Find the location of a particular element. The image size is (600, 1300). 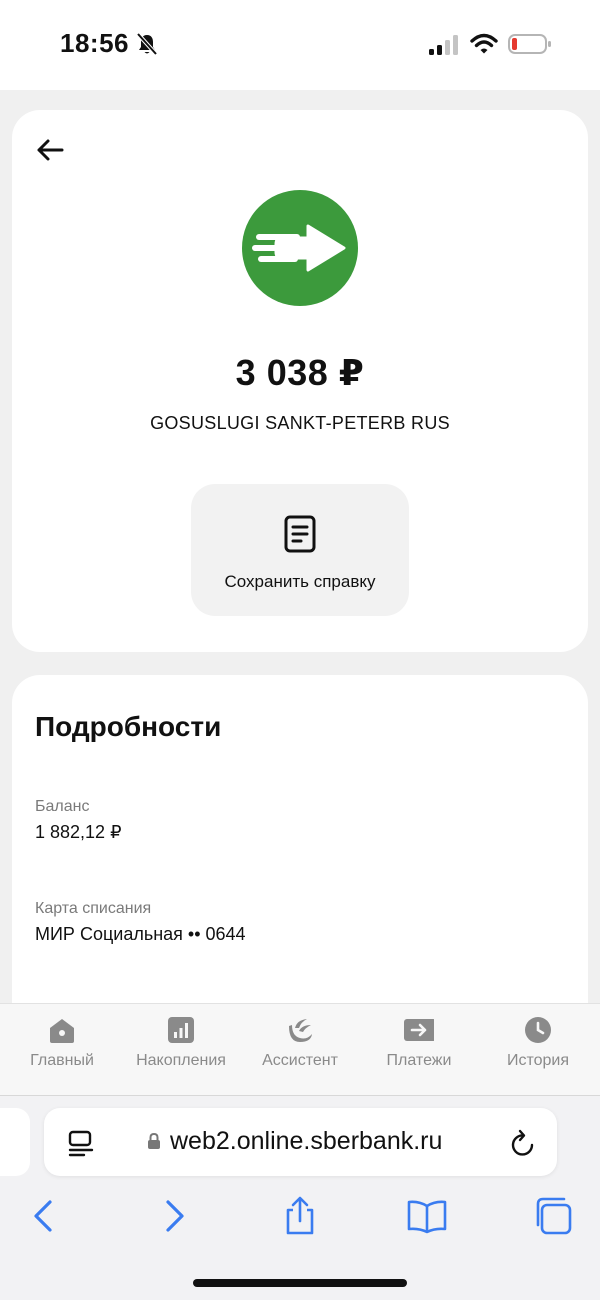

arrow-left-icon is located at coordinates (50, 150).